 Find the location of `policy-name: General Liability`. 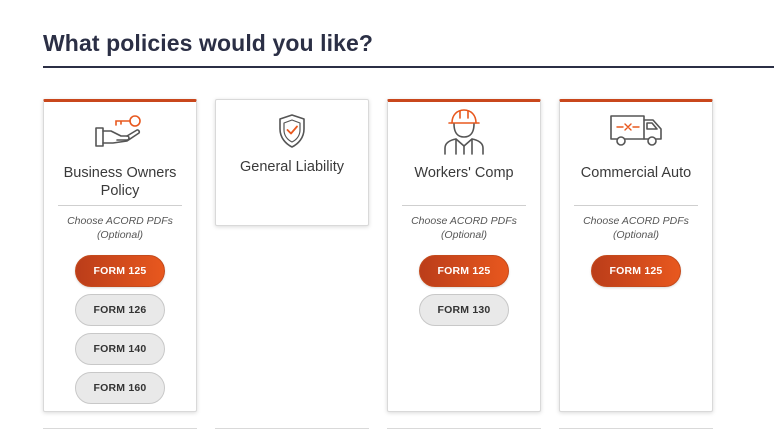

policy-name: General Liability is located at coordinates (292, 167).